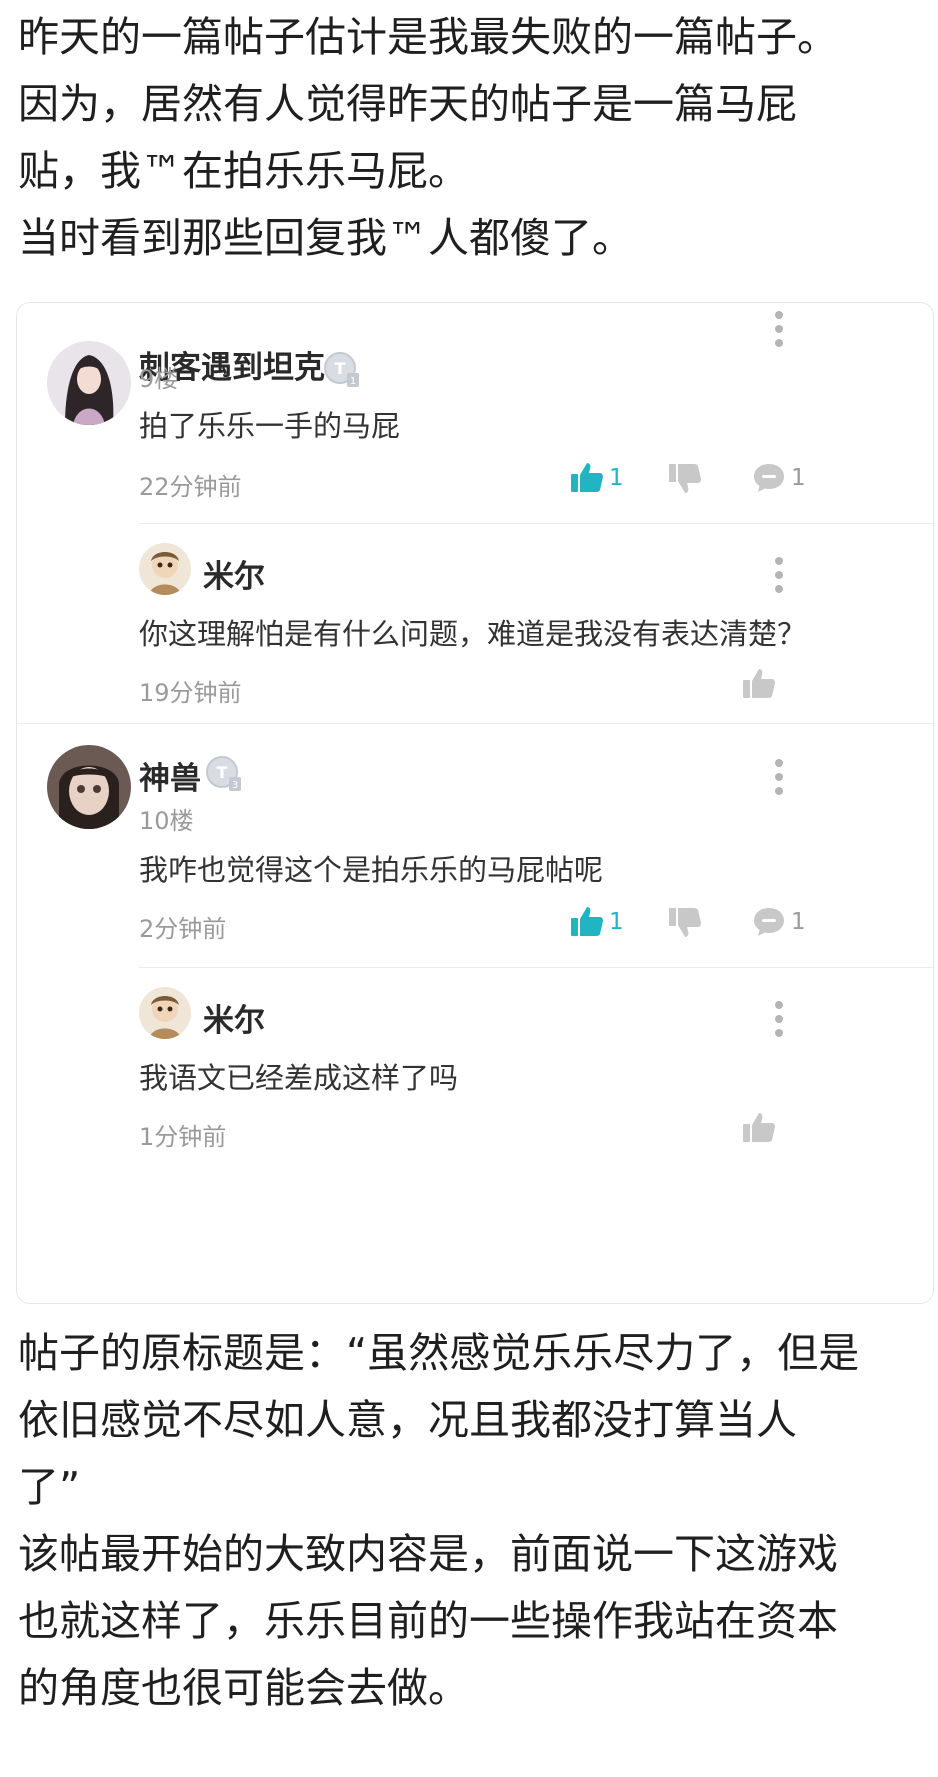  What do you see at coordinates (407, 104) in the screenshot?
I see `intro-line: 因为，居然有人觉得昨天的帖子是一篇马屁` at bounding box center [407, 104].